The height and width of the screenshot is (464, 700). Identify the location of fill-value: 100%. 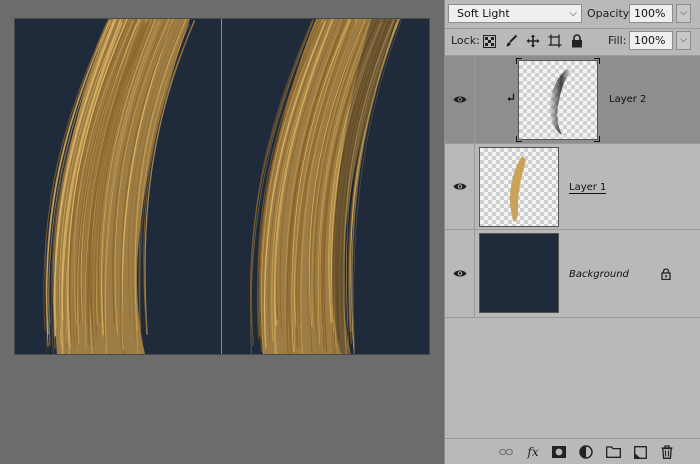
(650, 40).